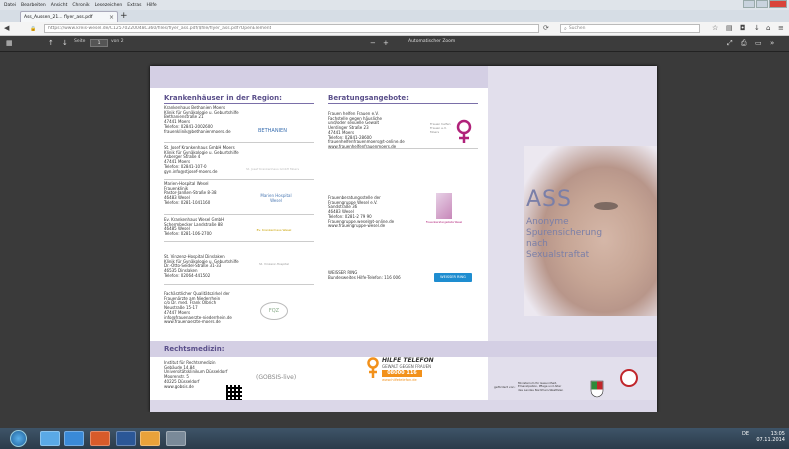  Describe the element at coordinates (546, 28) in the screenshot. I see `reload-icon: ⟳` at that location.